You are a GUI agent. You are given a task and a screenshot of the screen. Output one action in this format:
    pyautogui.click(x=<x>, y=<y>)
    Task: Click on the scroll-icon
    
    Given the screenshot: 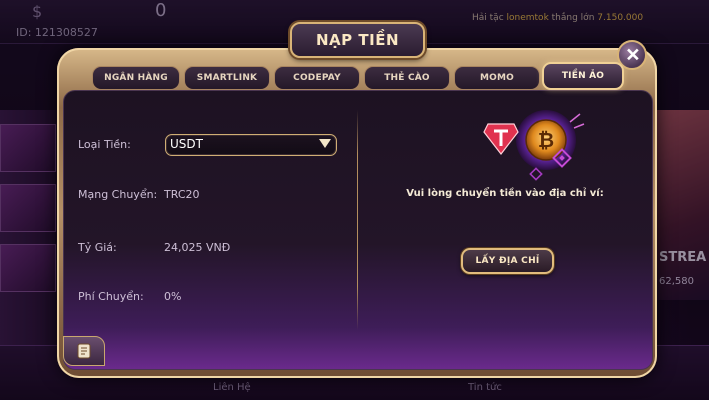 What is the action you would take?
    pyautogui.click(x=84, y=351)
    